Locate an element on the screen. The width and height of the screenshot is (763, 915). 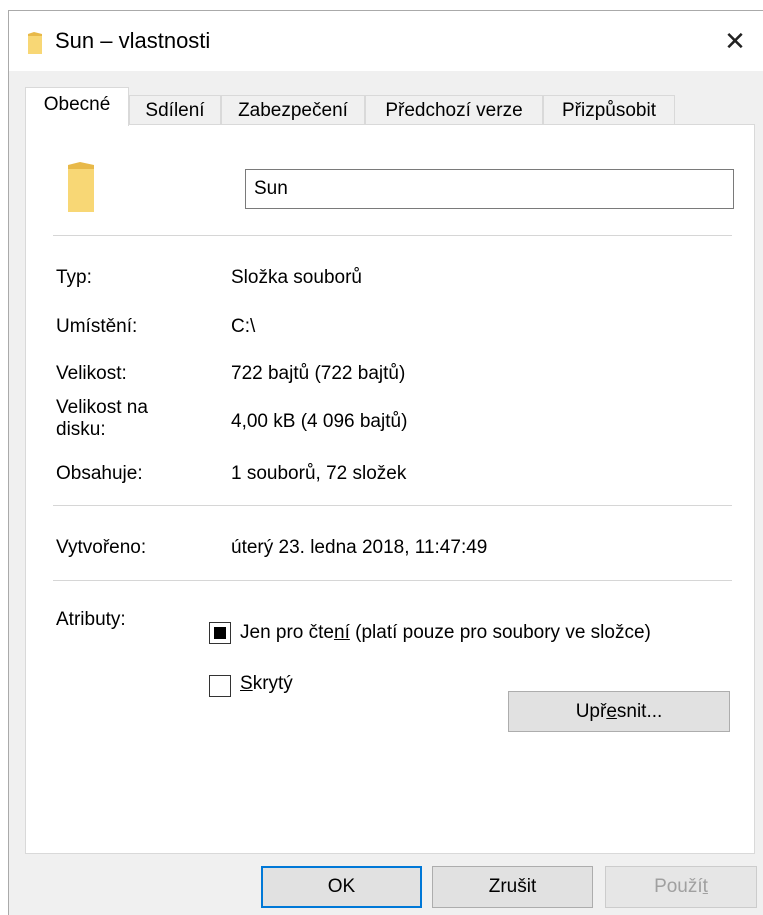
created-value: úterý 23. ledna 2018, 11:47:49 is located at coordinates (359, 547).